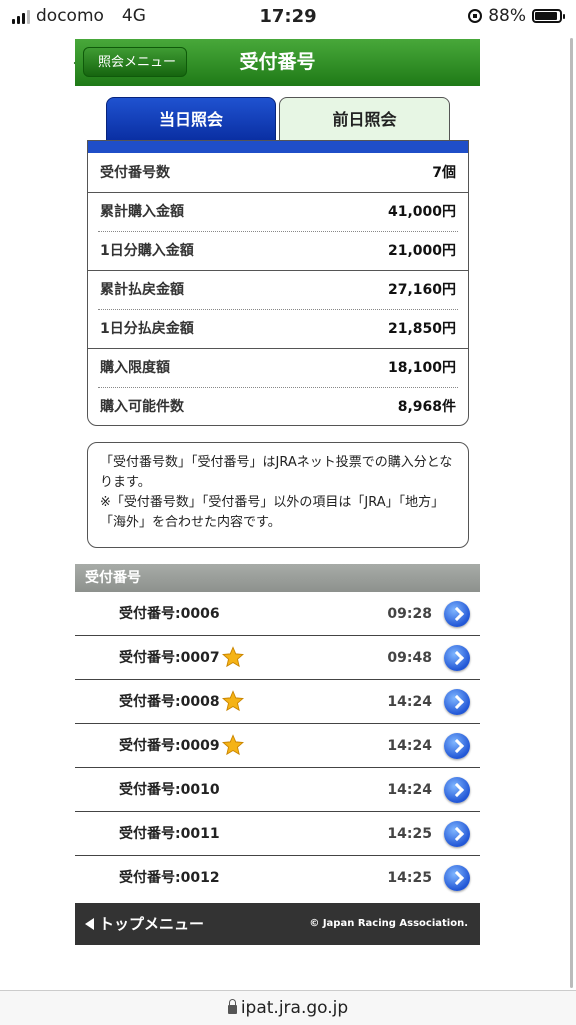 This screenshot has height=1025, width=576. Describe the element at coordinates (142, 290) in the screenshot. I see `summary-label: 累計払戻金額` at that location.